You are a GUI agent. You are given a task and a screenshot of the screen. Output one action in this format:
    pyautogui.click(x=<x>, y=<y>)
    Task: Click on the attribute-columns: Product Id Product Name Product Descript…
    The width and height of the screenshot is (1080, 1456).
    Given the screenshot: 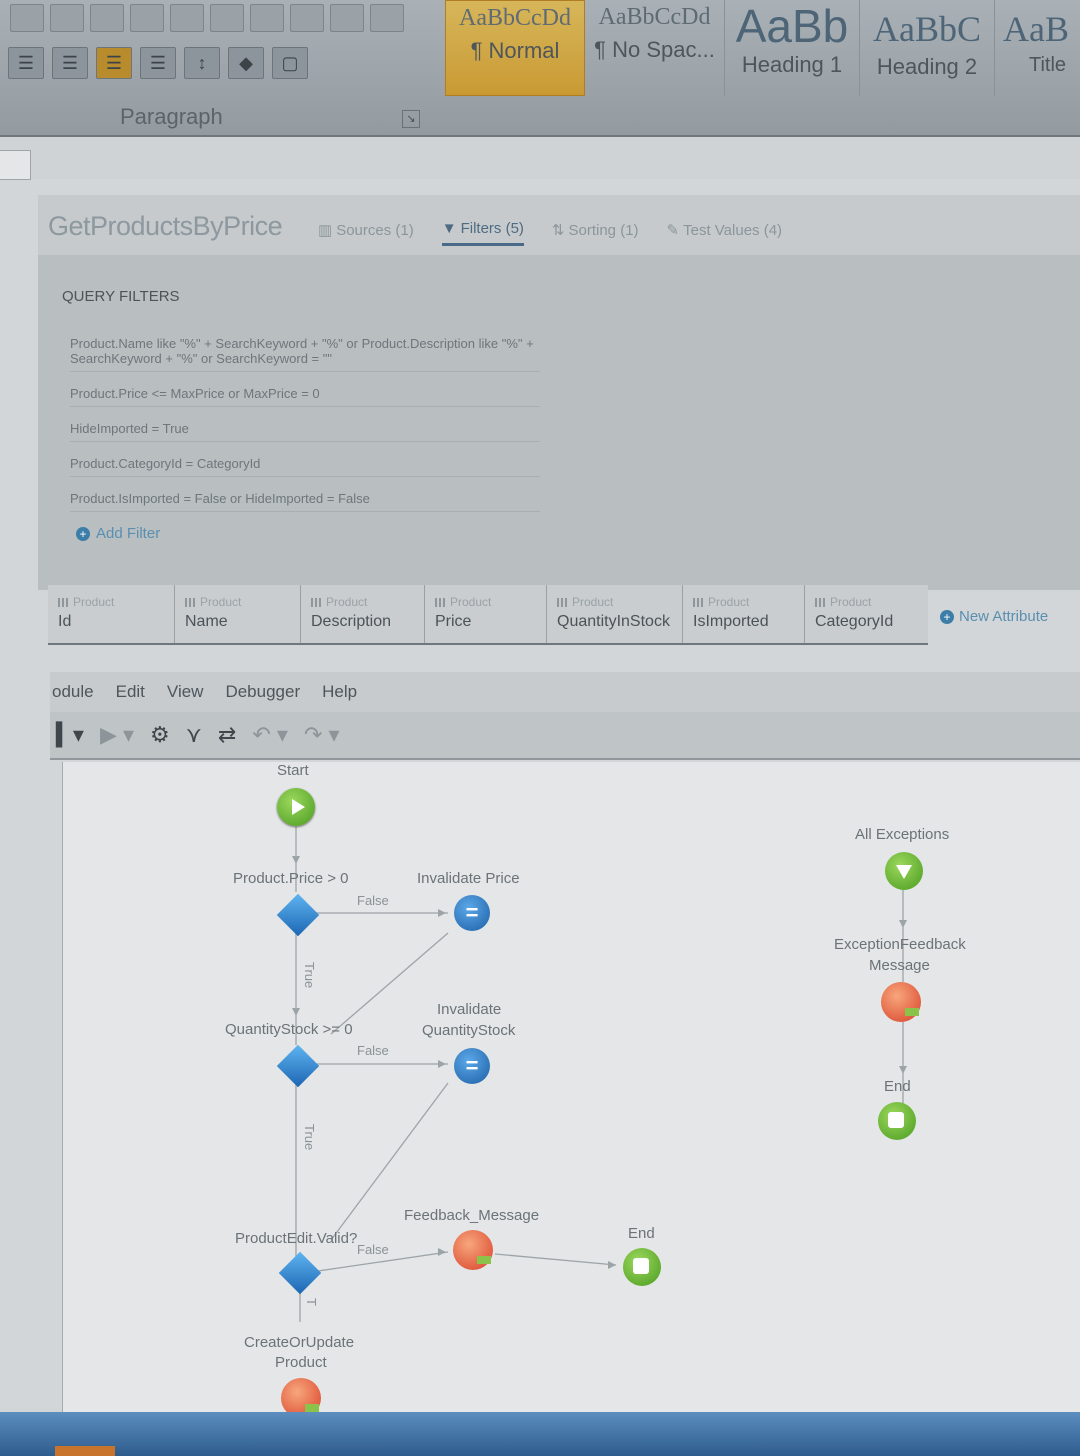 What is the action you would take?
    pyautogui.click(x=488, y=615)
    